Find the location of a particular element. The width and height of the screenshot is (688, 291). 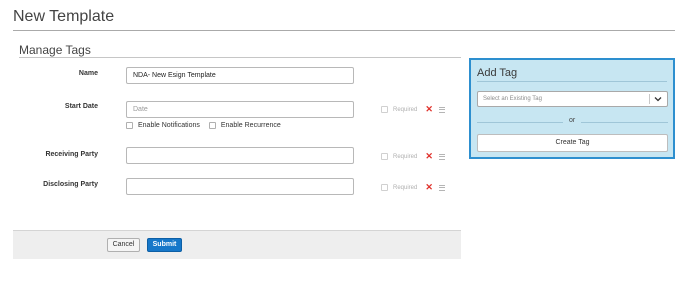

add-tag-title: Add Tag is located at coordinates (497, 73).